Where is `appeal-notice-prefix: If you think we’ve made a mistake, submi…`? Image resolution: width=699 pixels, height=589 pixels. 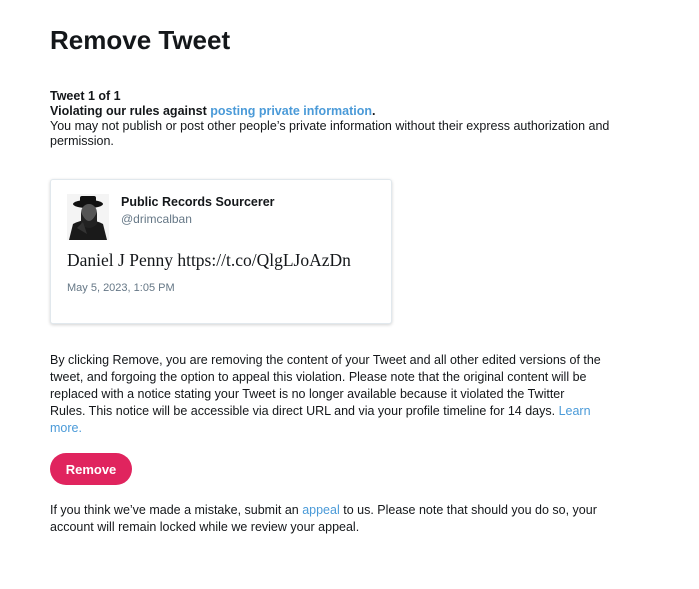
appeal-notice-prefix: If you think we’ve made a mistake, submi… is located at coordinates (176, 510).